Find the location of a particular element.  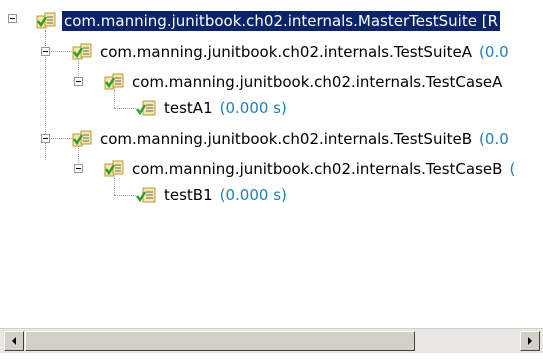

scroll-right-button is located at coordinates (530, 341).